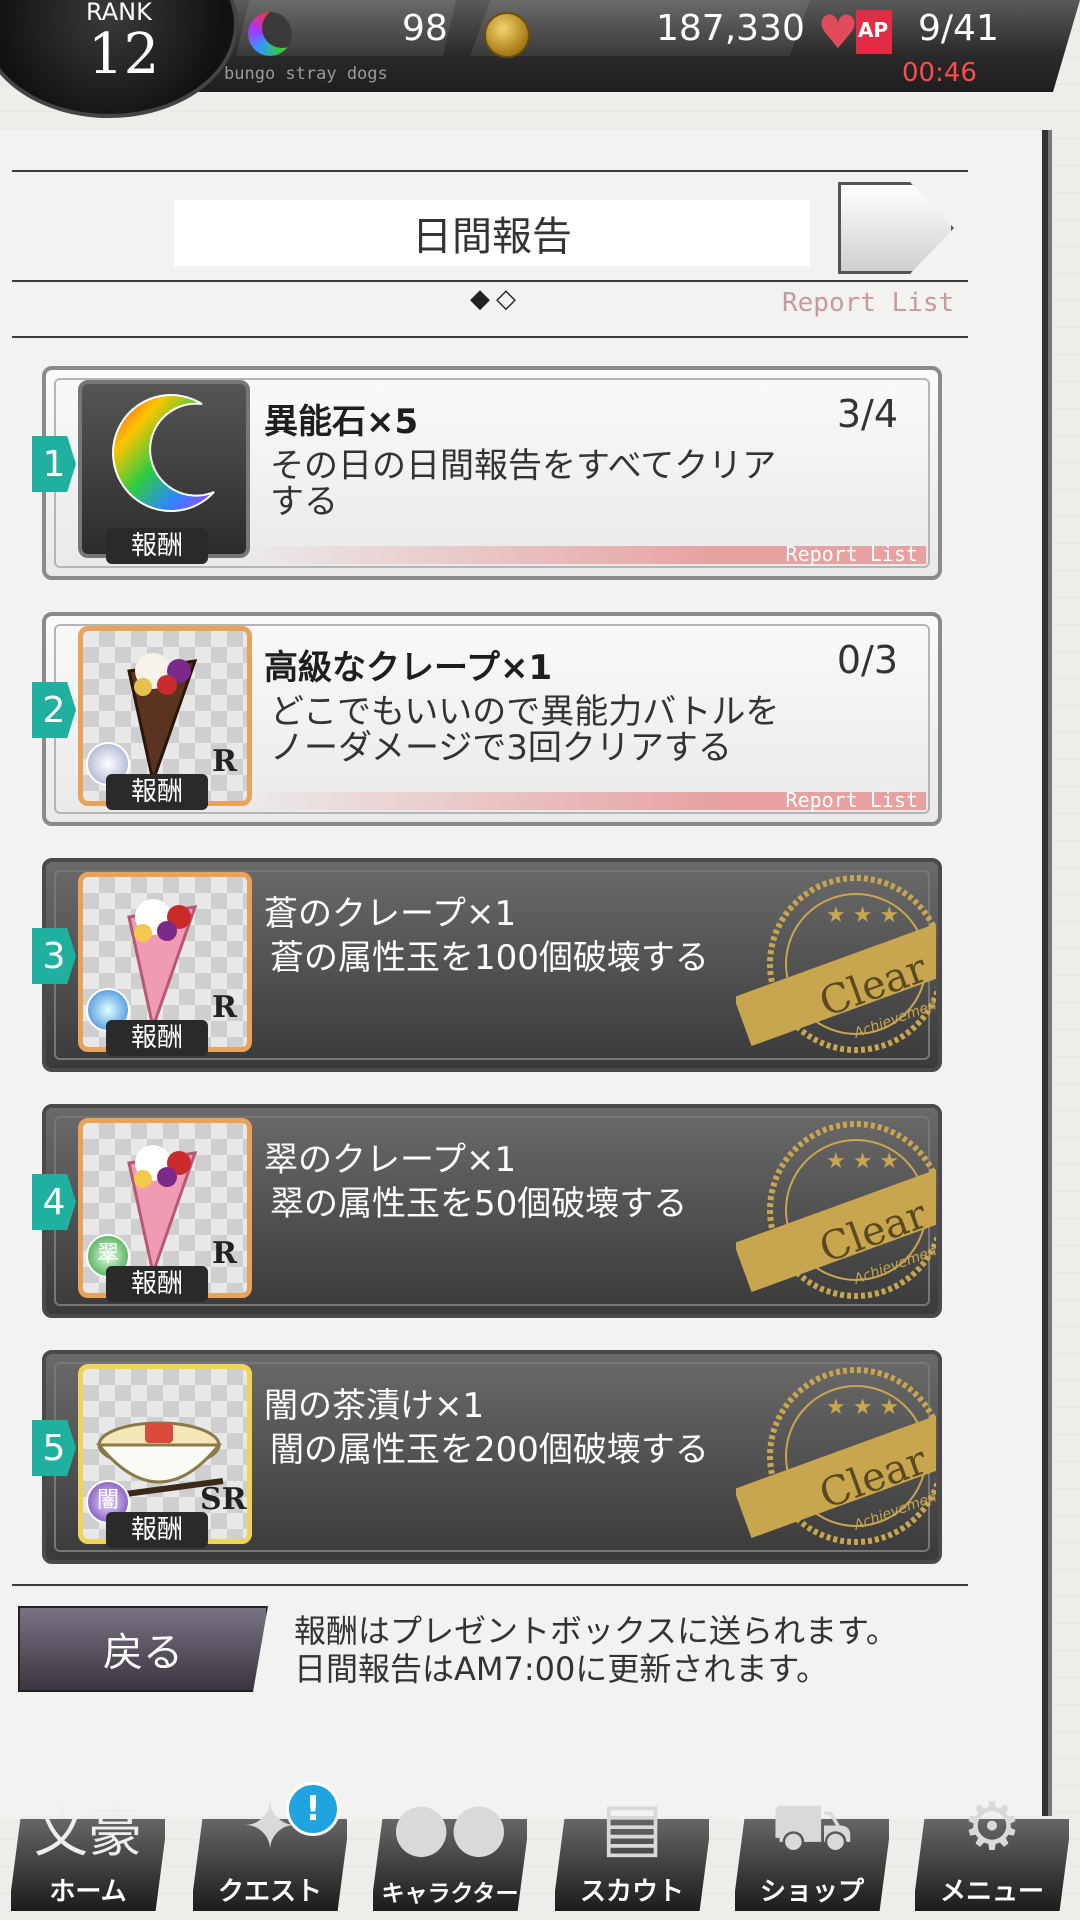 Image resolution: width=1080 pixels, height=1920 pixels. I want to click on reward-name: 蒼のクレープ×1, so click(390, 914).